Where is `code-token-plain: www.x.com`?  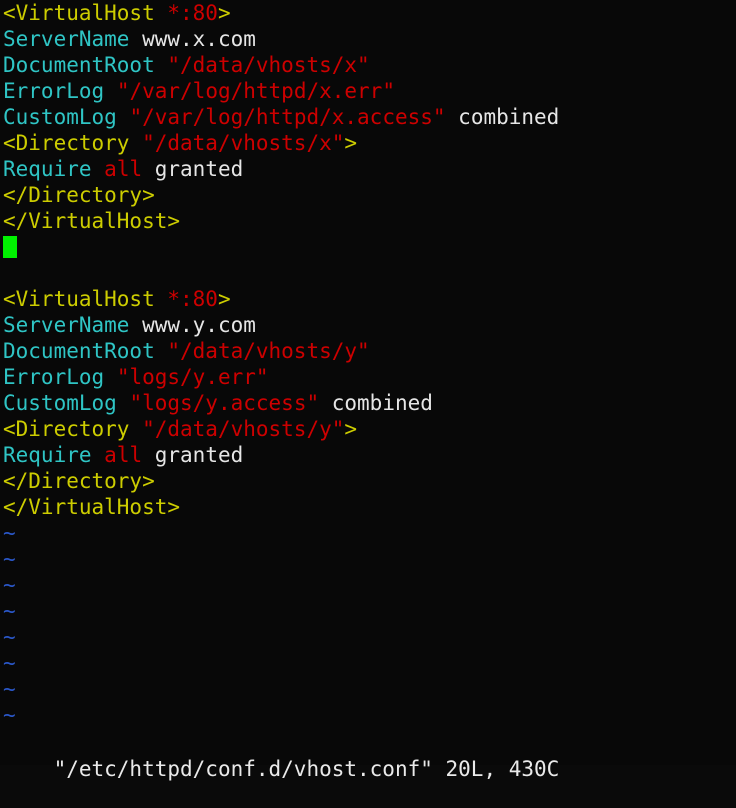
code-token-plain: www.x.com is located at coordinates (192, 39).